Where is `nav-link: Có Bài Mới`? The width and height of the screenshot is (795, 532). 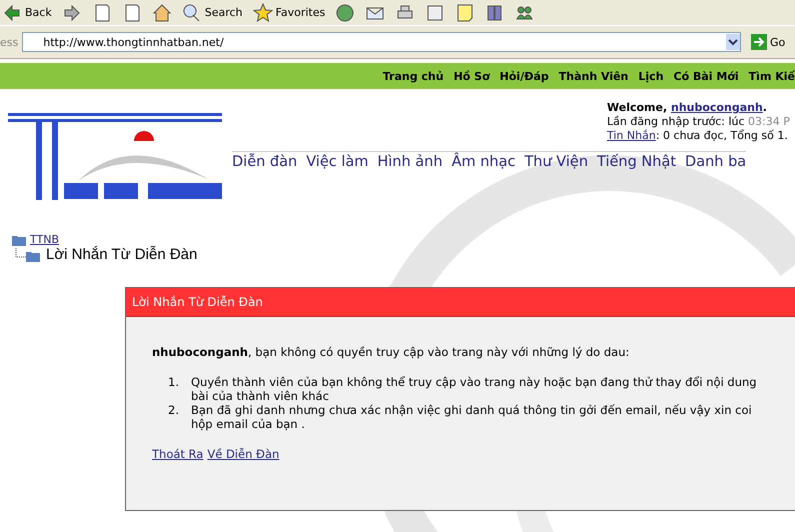 nav-link: Có Bài Mới is located at coordinates (706, 76).